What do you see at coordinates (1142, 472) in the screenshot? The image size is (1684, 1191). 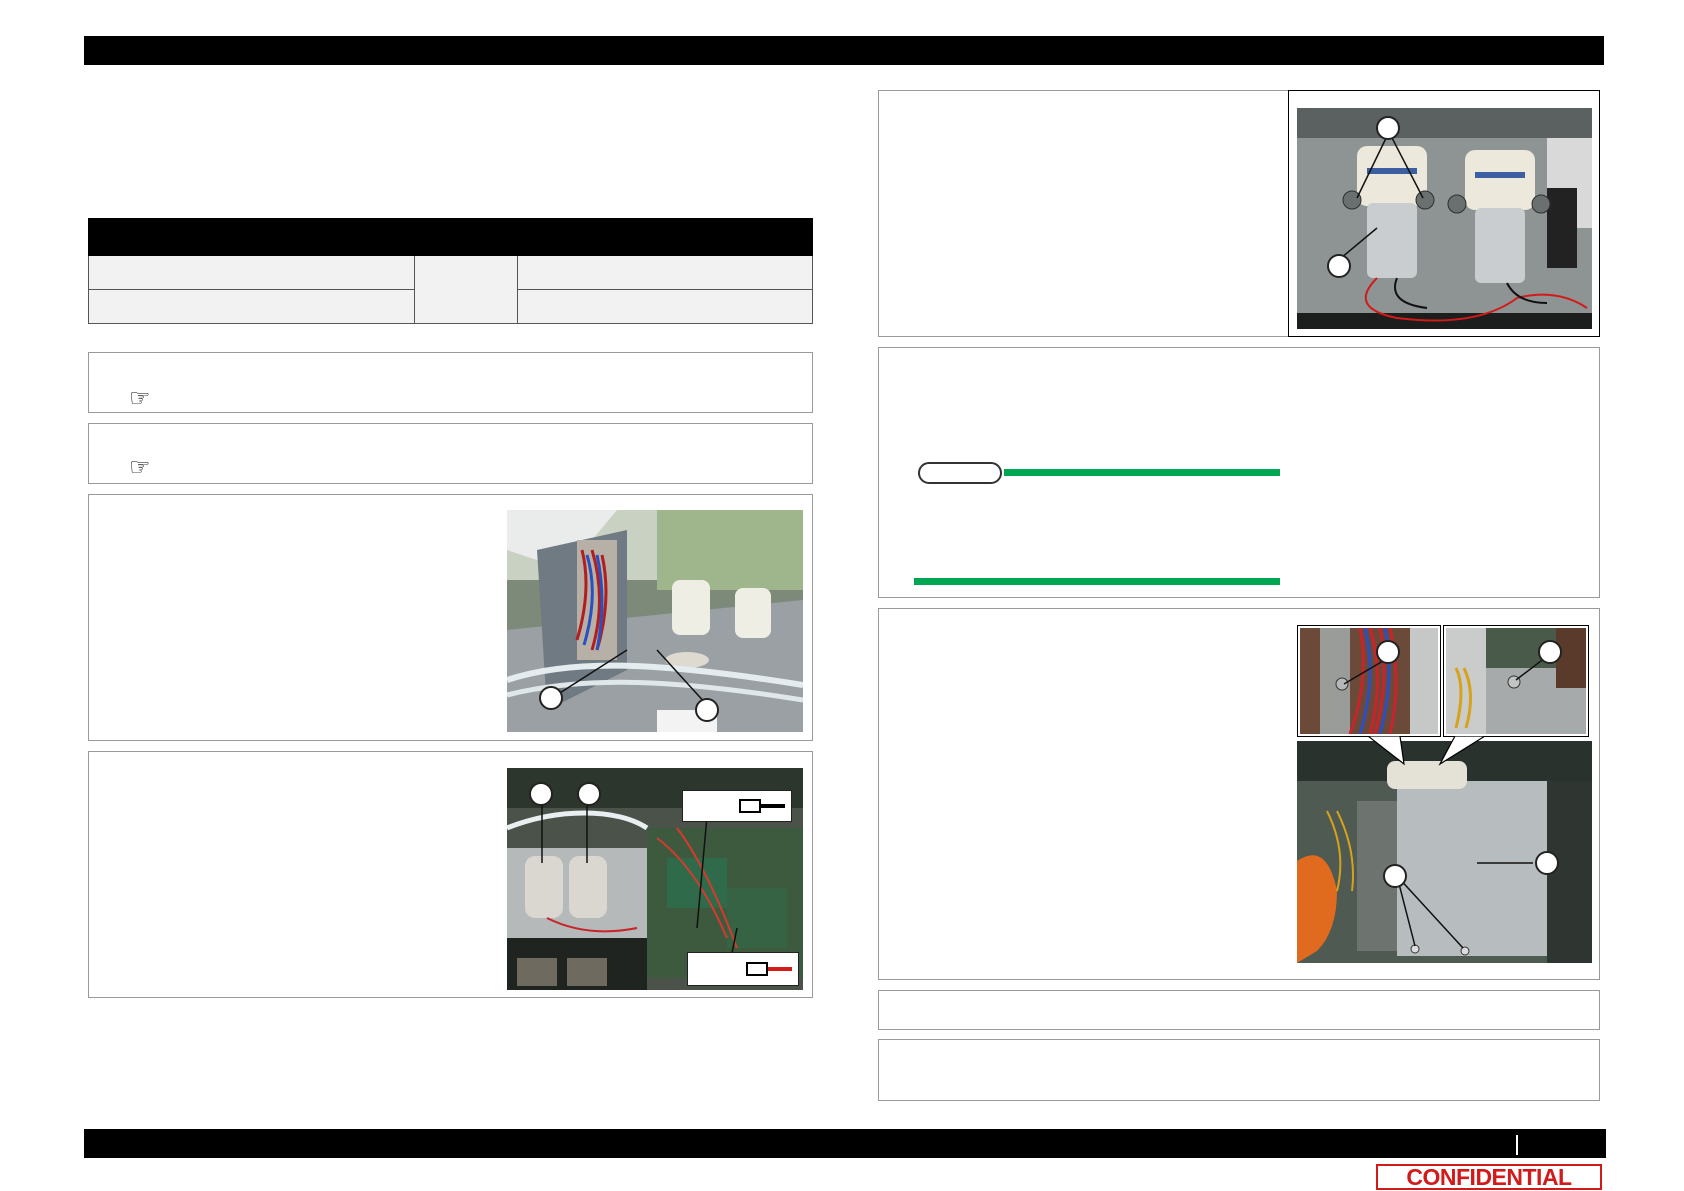 I see `note-top-line` at bounding box center [1142, 472].